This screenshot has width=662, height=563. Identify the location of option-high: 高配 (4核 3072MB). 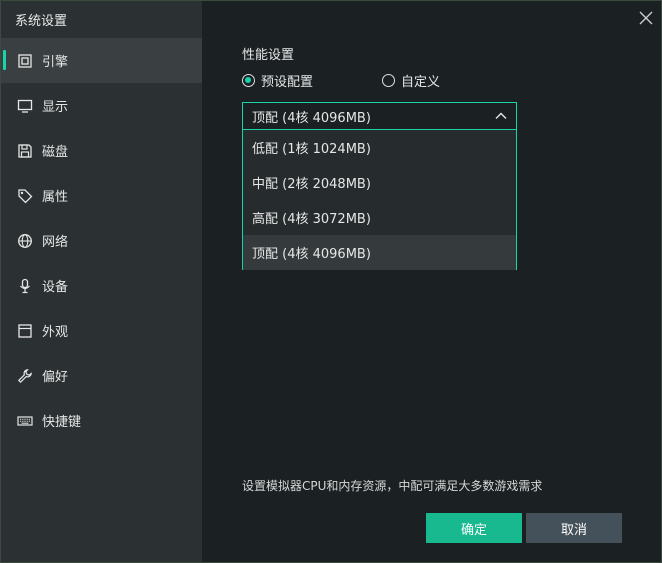
(379, 217).